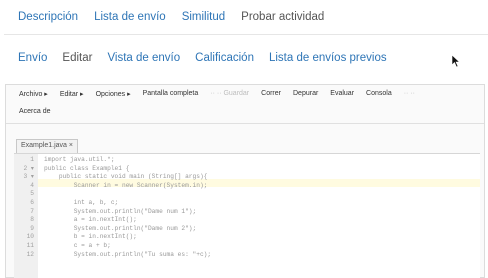 The image size is (488, 278). Describe the element at coordinates (126, 185) in the screenshot. I see `code-text: Scanner in = new Scanner(System.in);` at that location.